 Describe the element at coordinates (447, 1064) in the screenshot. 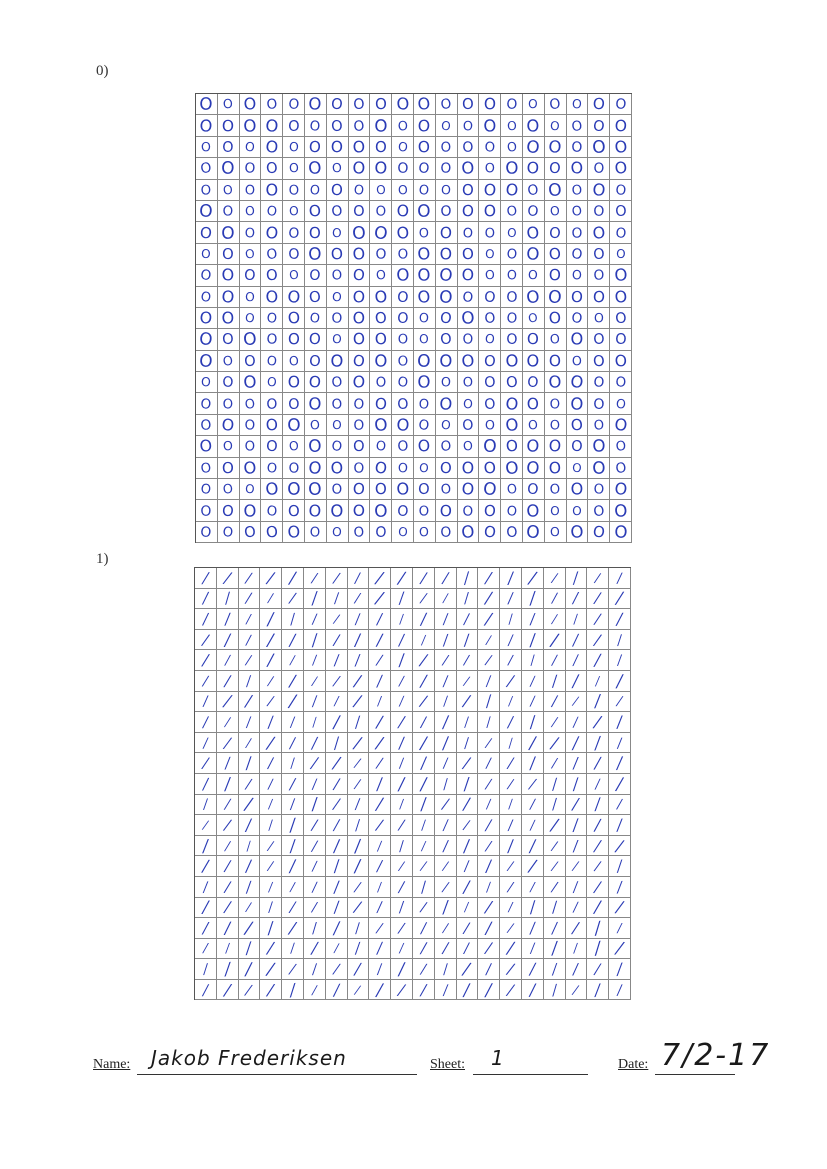

I see `sheet-label: Sheet:` at that location.